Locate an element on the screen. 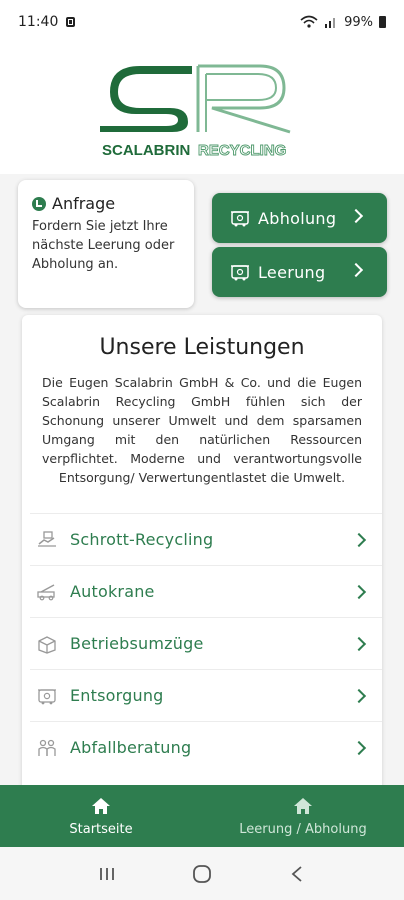  service-item-schrott-recycling: Schrott-Recycling is located at coordinates (206, 539).